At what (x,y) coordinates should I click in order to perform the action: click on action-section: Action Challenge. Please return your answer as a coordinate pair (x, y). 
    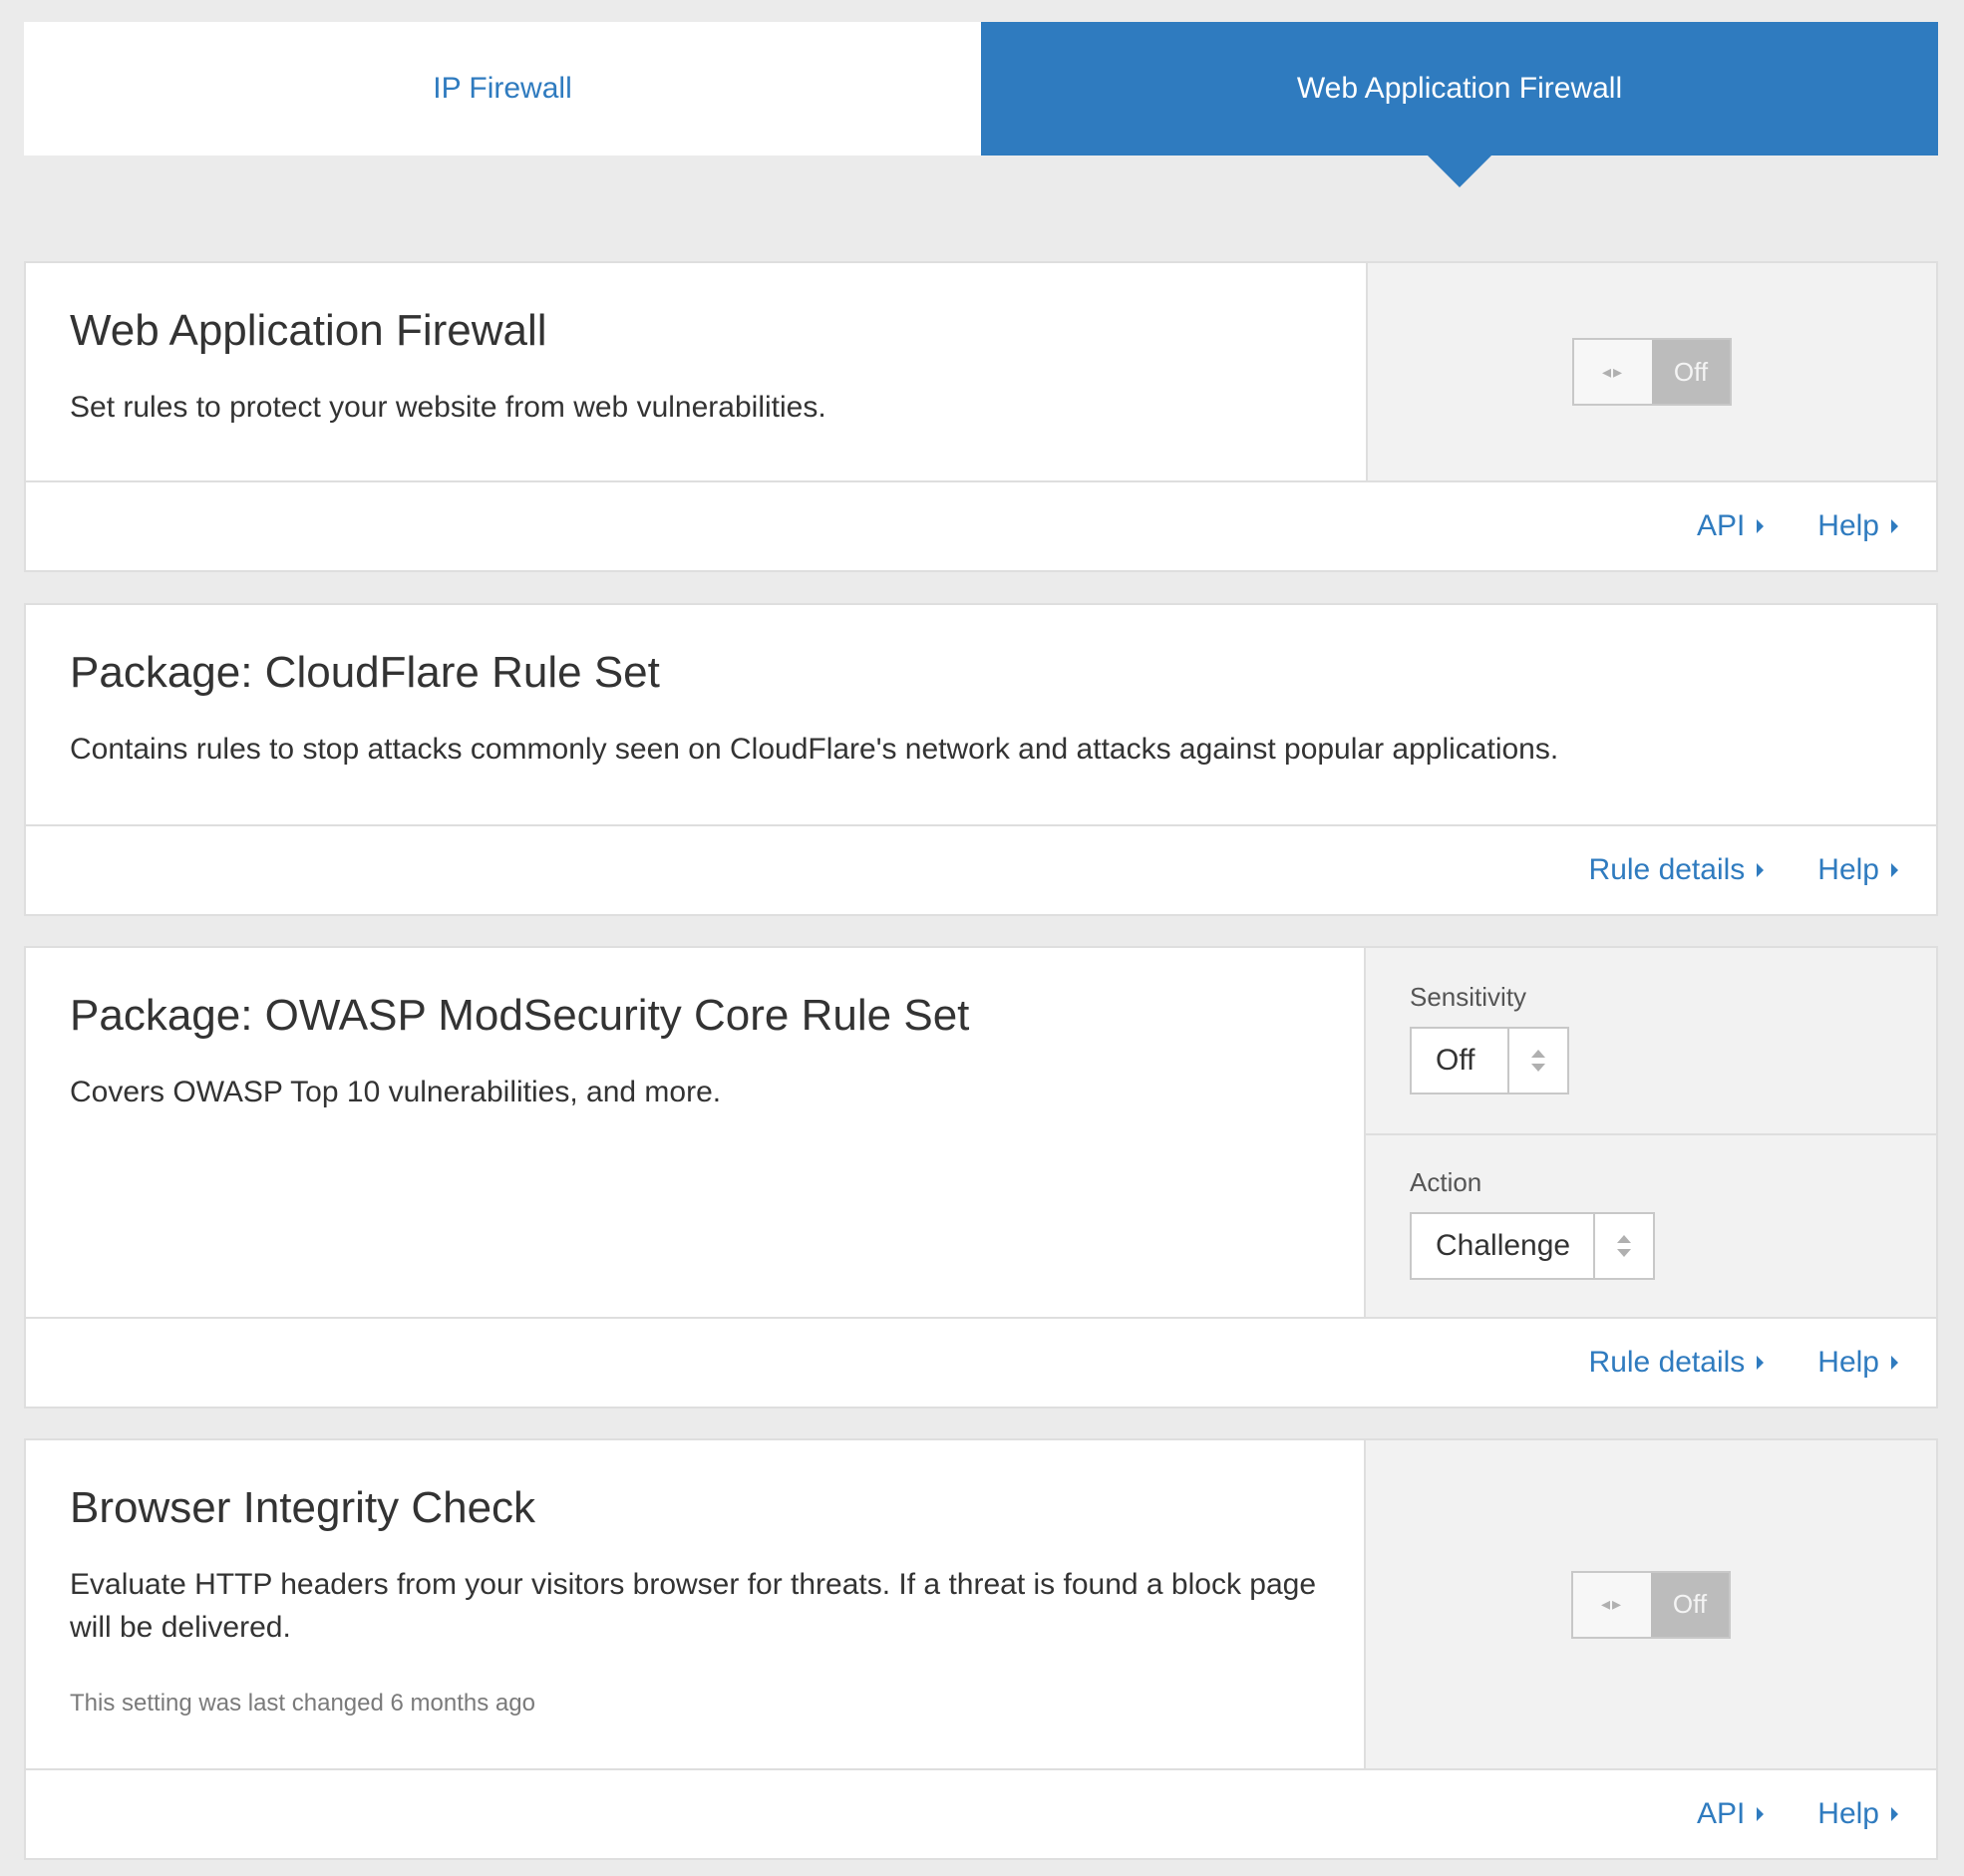
    Looking at the image, I should click on (1651, 1226).